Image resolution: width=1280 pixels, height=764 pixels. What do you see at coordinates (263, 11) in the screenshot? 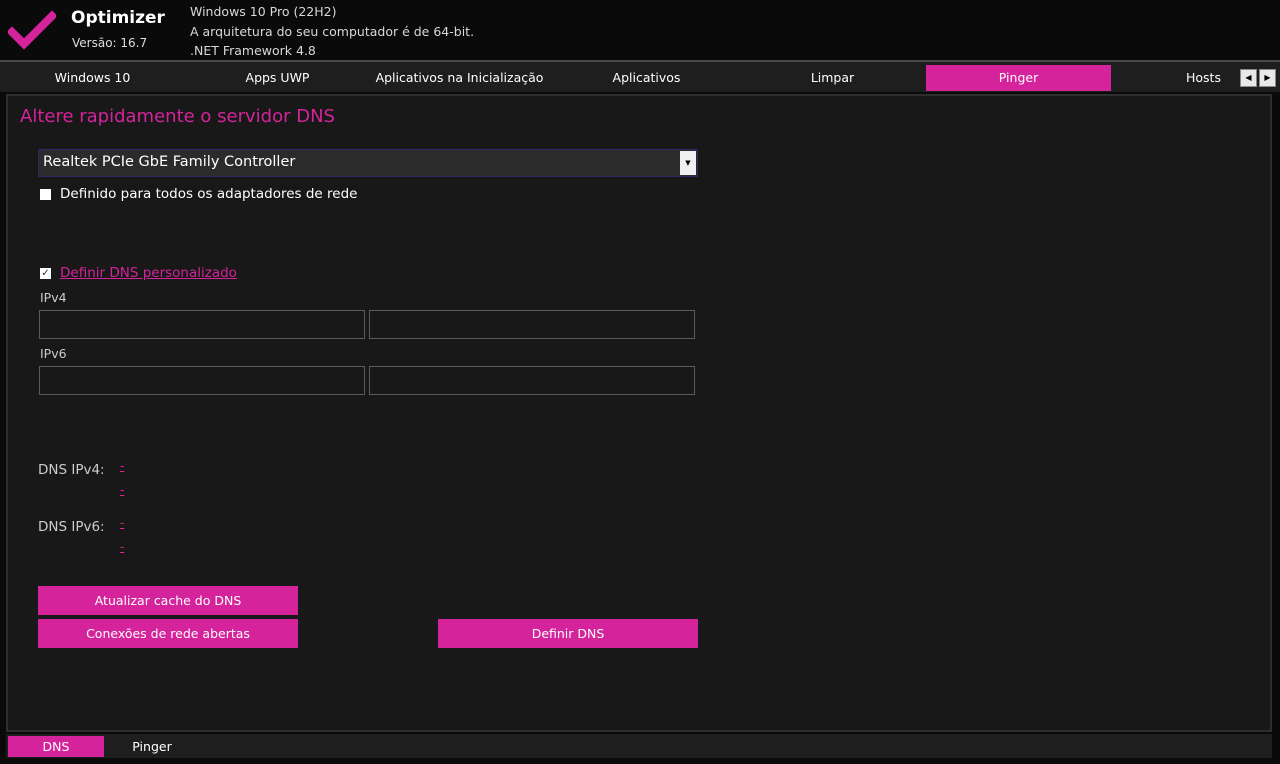
I see `os-info: Windows 10 Pro (22H2)` at bounding box center [263, 11].